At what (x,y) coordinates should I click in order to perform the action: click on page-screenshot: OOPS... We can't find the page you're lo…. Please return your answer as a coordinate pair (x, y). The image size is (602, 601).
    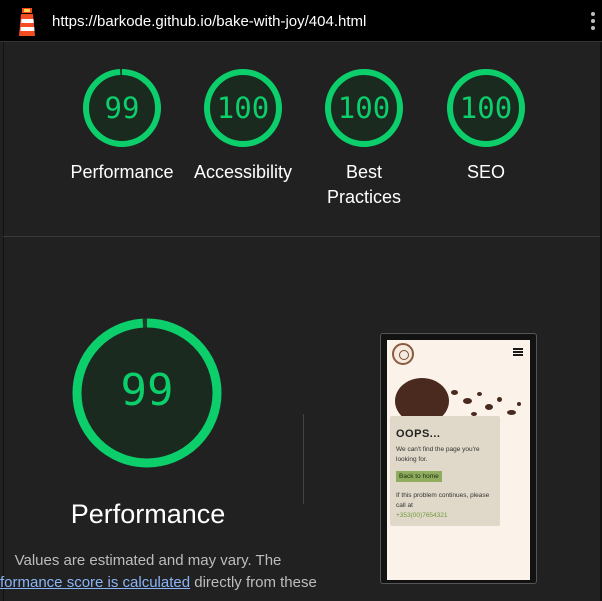
    Looking at the image, I should click on (458, 460).